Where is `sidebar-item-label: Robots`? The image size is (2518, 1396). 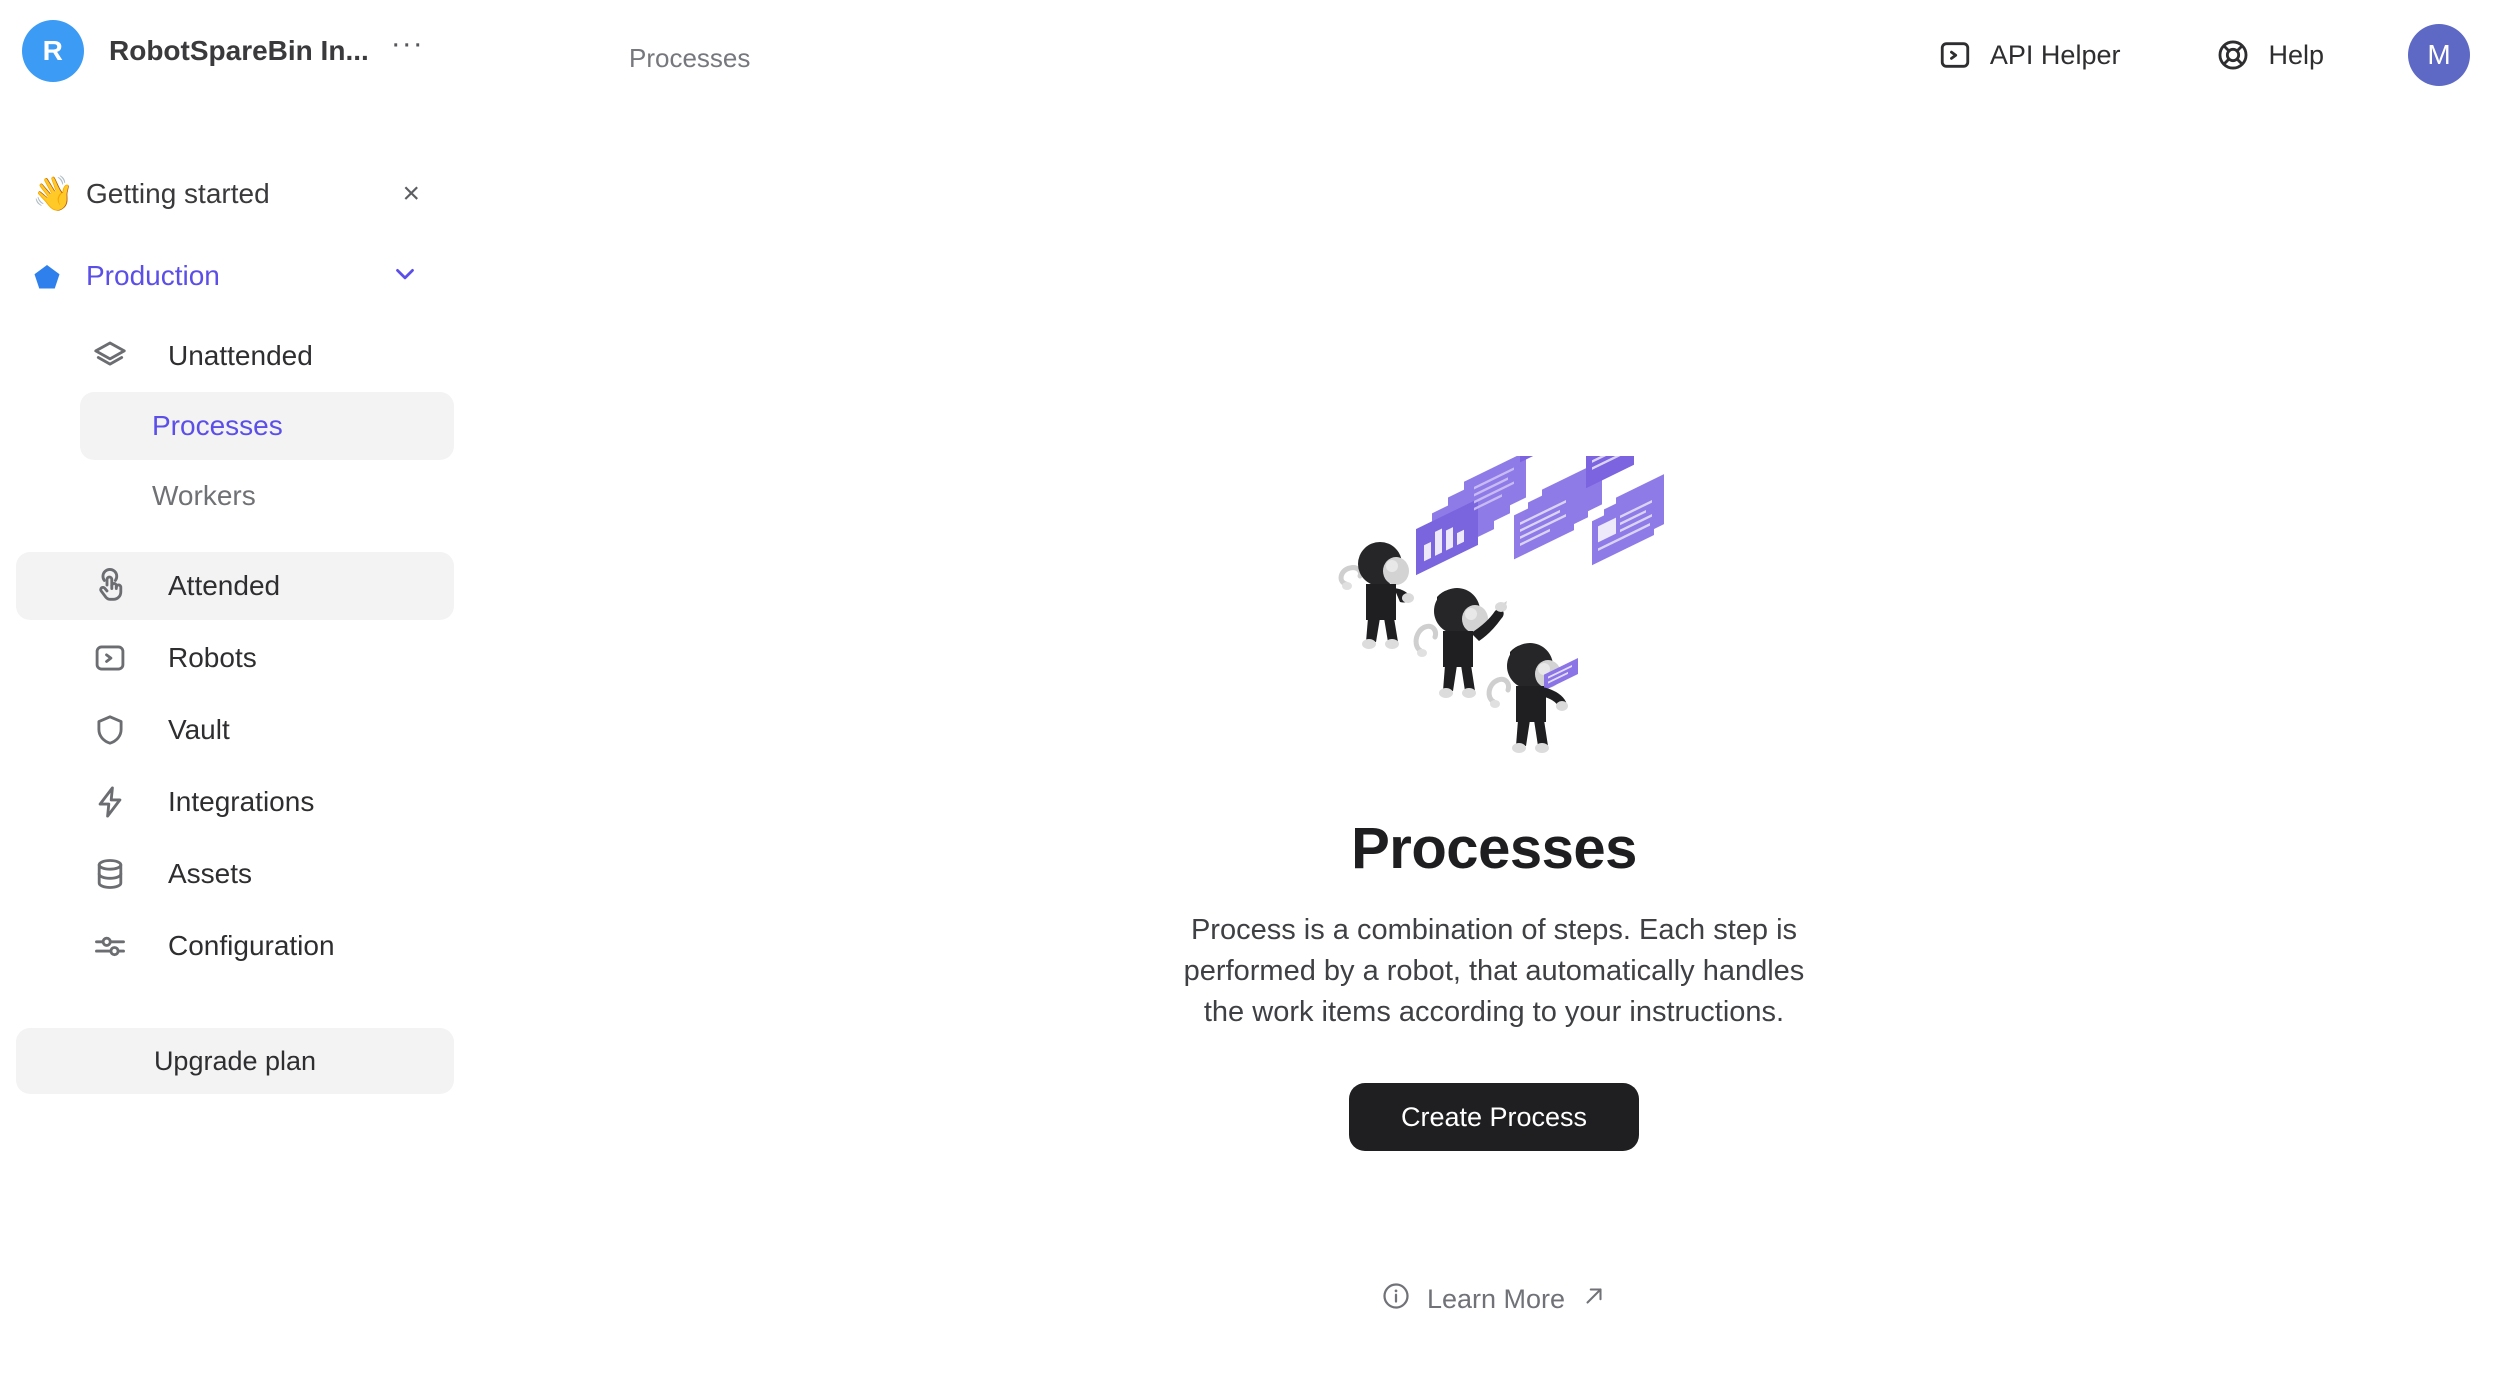
sidebar-item-label: Robots is located at coordinates (212, 657).